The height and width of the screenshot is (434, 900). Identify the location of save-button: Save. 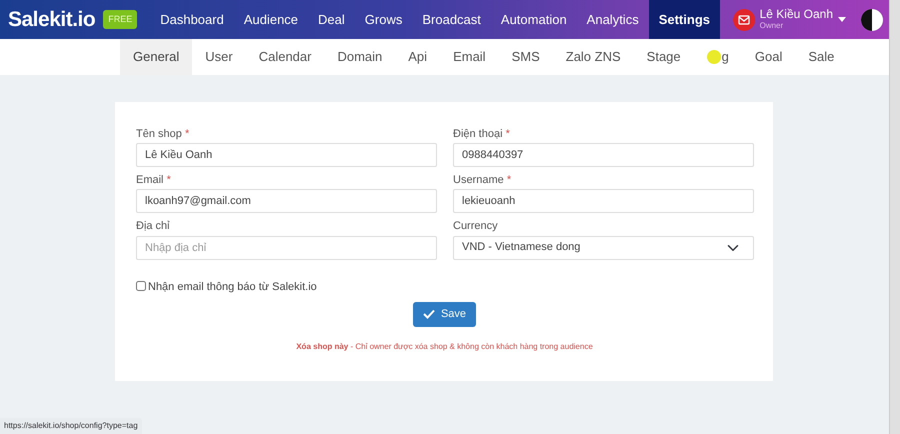
(444, 314).